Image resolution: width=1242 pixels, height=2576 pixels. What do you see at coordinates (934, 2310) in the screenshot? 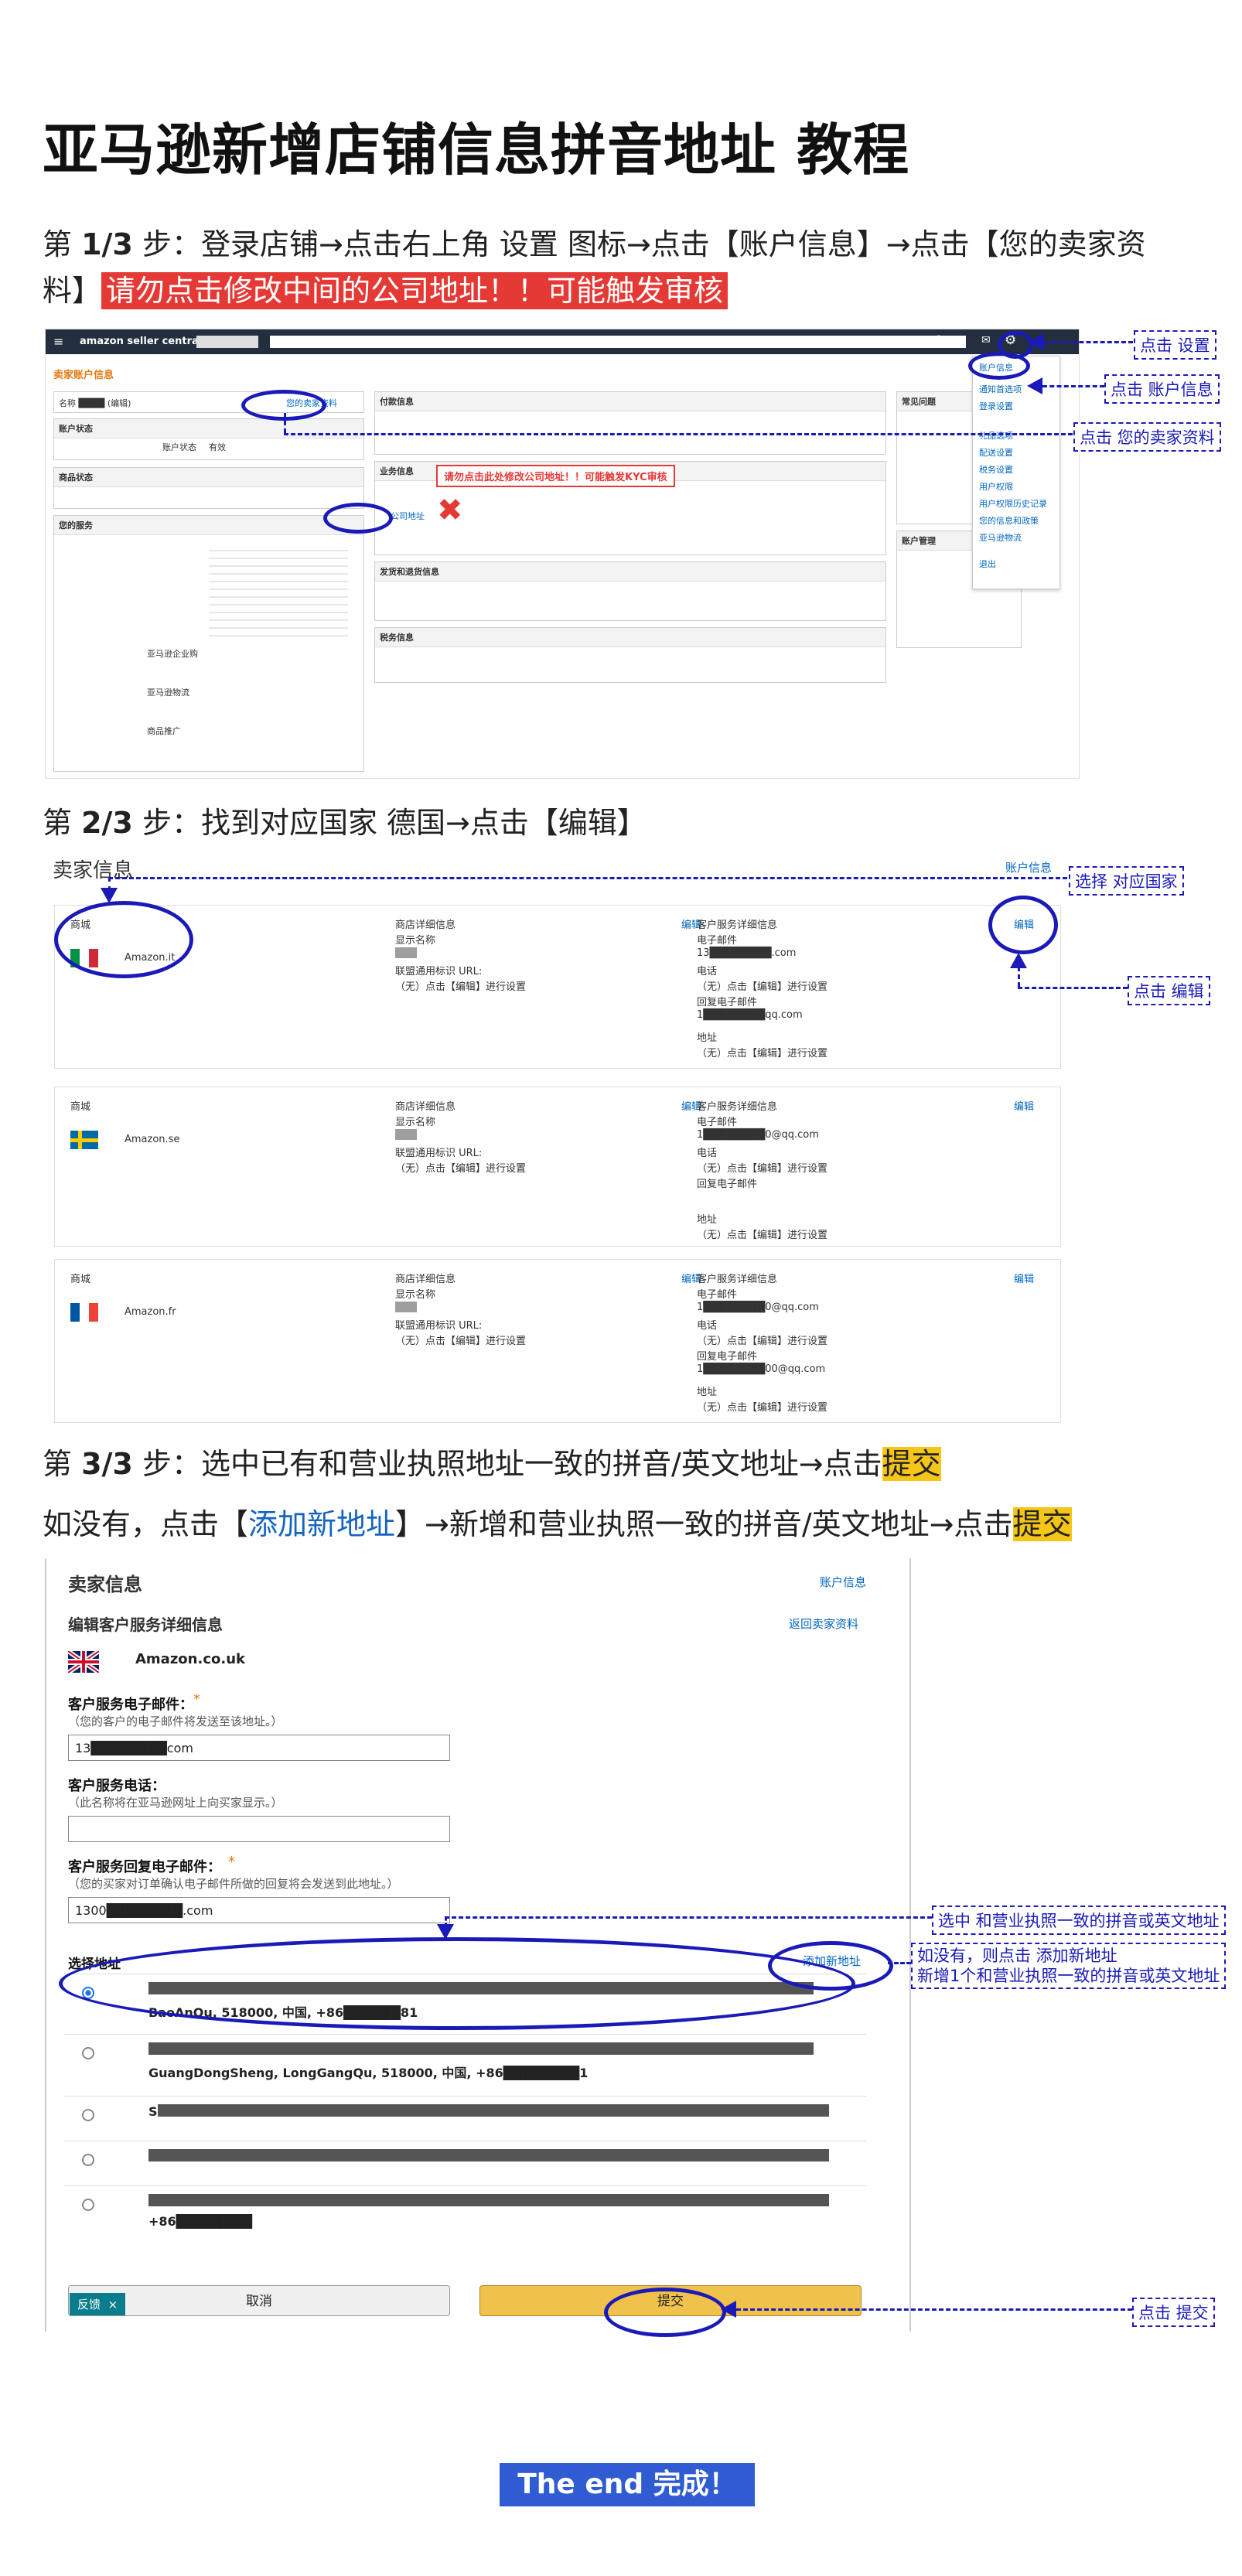
I see `line-to-submit` at bounding box center [934, 2310].